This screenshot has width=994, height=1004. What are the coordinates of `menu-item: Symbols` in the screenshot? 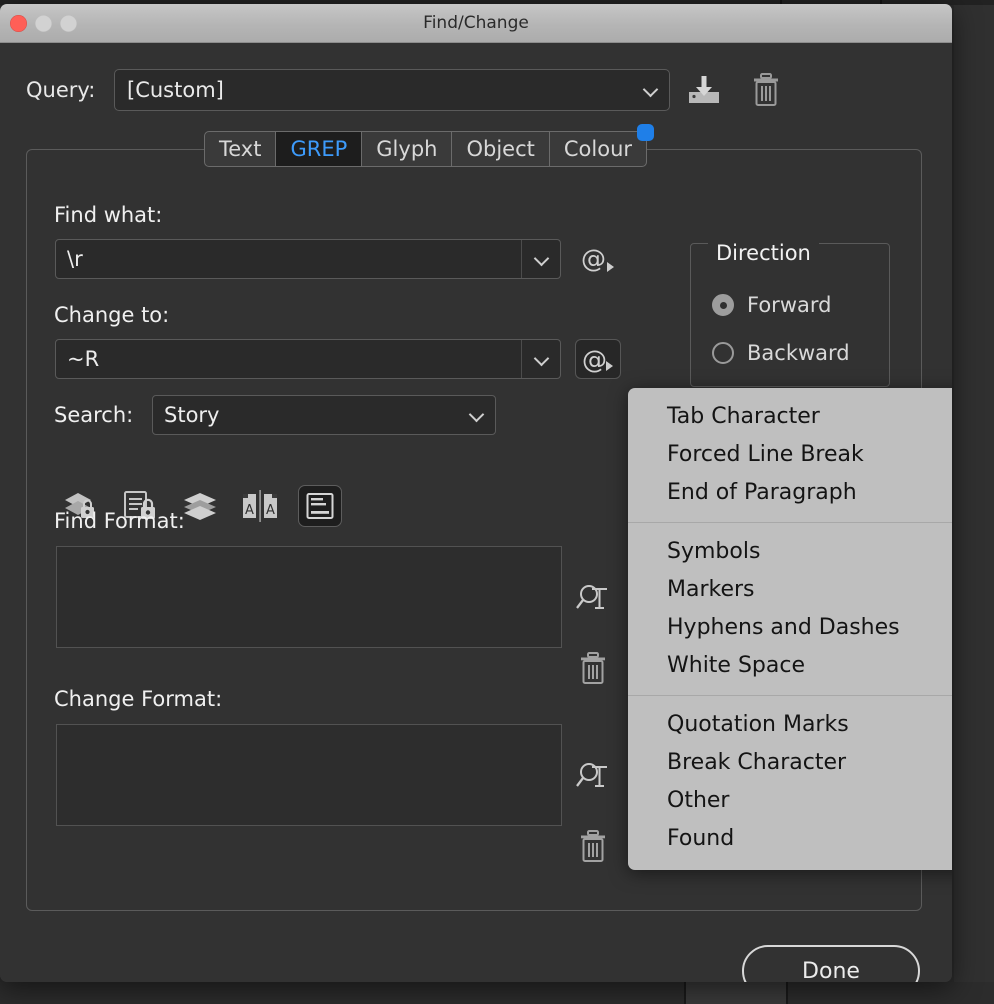 It's located at (790, 552).